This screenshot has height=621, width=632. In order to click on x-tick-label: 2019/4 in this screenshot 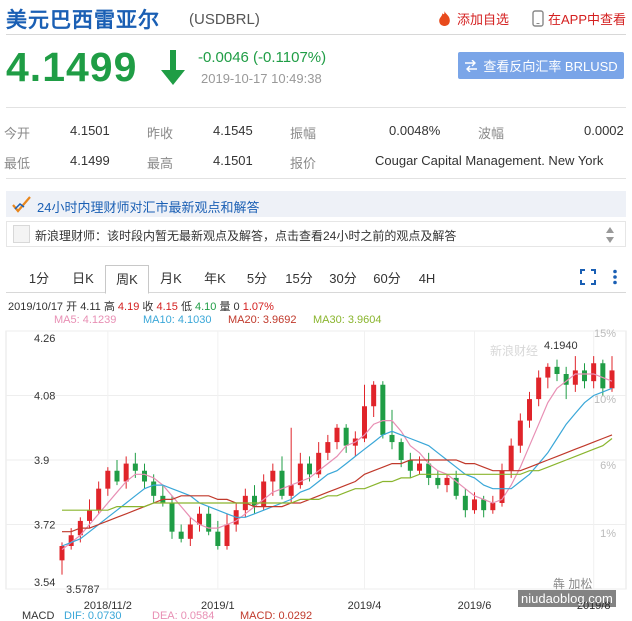, I will do `click(365, 606)`.